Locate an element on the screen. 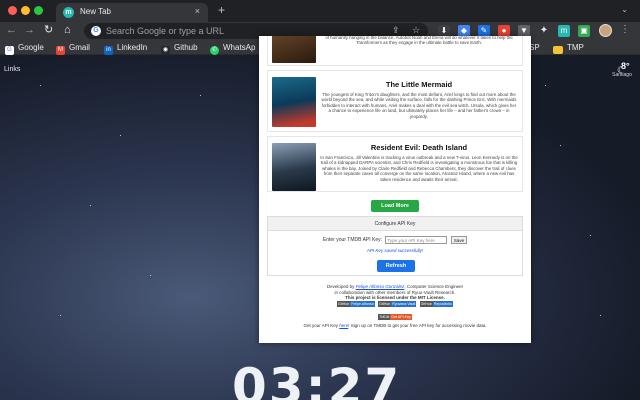 The height and width of the screenshot is (400, 640). bookmark-tmp: TMP is located at coordinates (568, 48).